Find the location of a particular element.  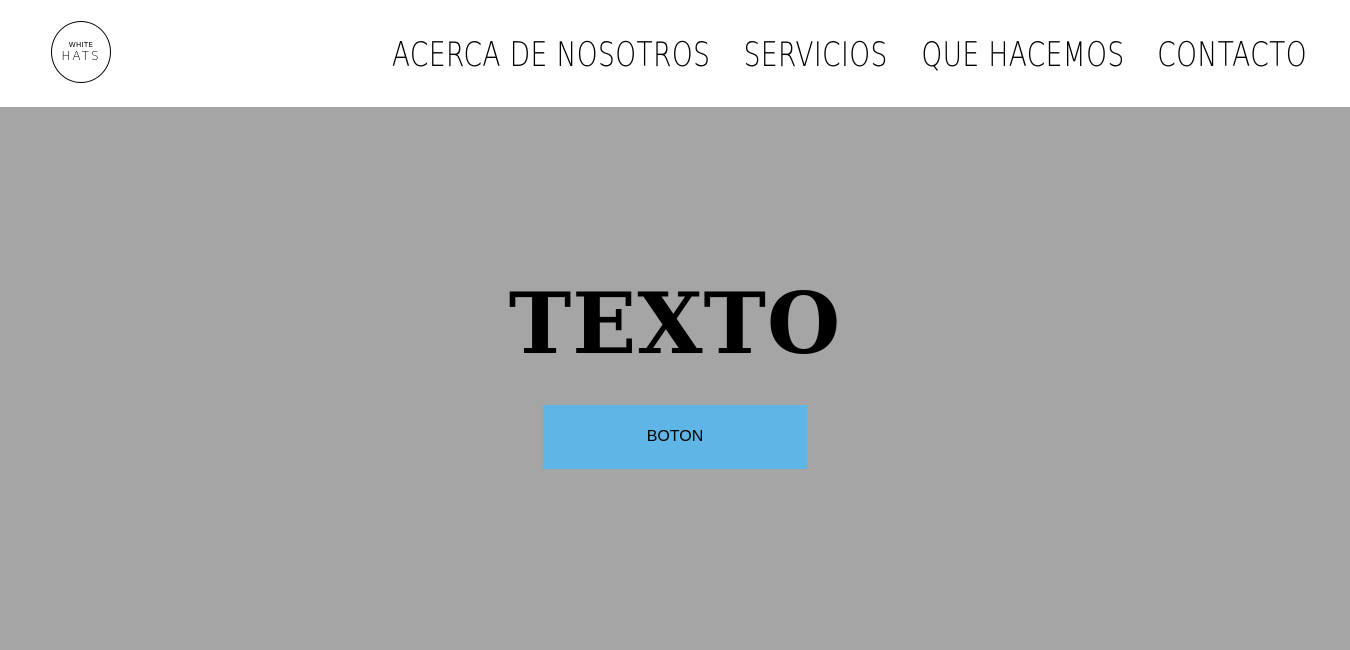

hero-title: TEXTO is located at coordinates (675, 323).